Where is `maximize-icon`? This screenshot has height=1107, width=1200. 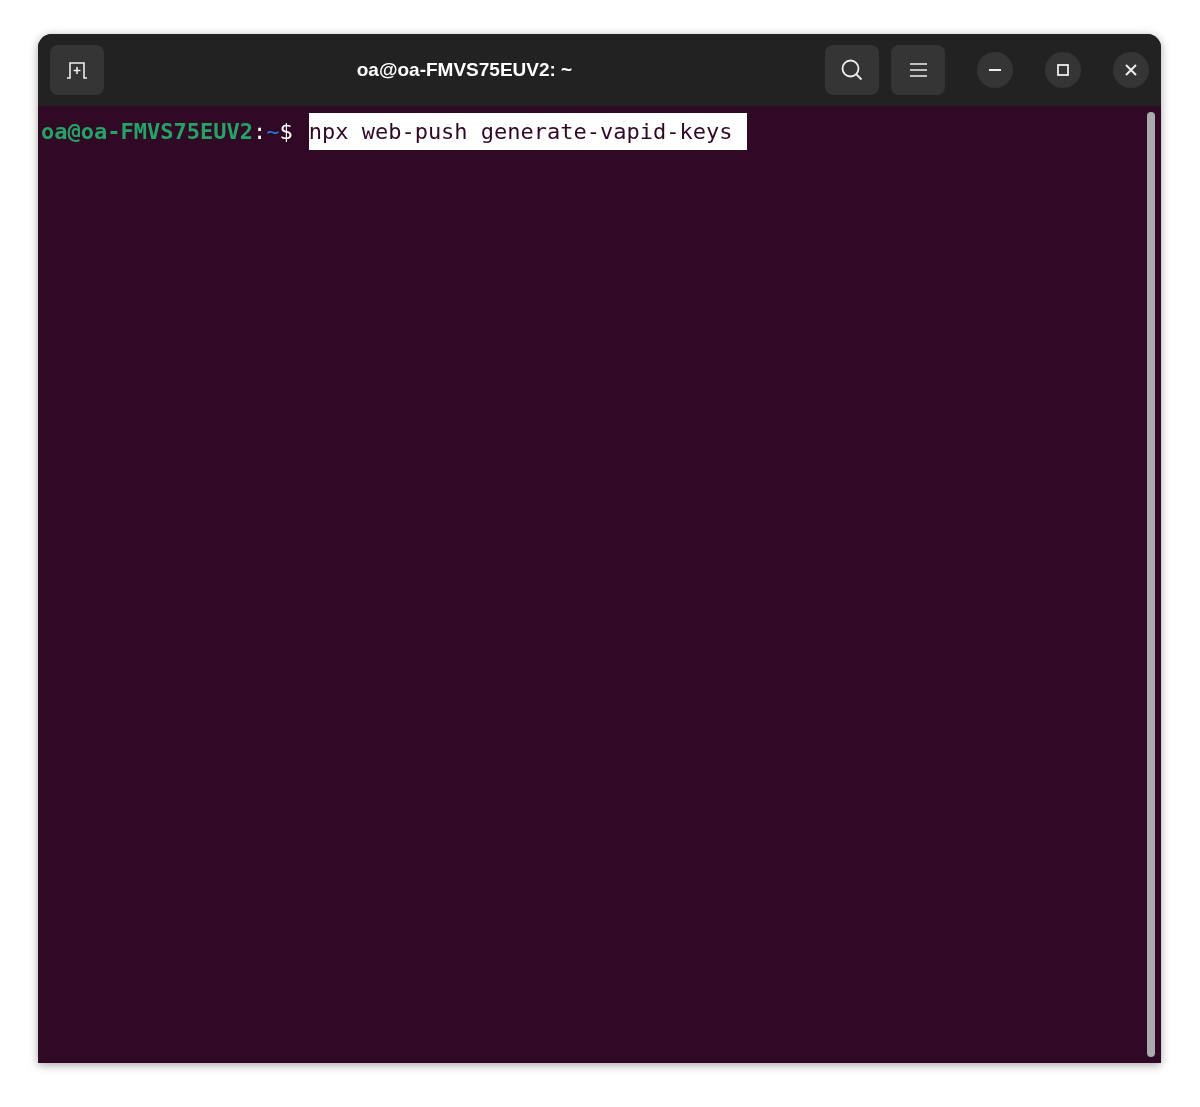
maximize-icon is located at coordinates (1063, 70).